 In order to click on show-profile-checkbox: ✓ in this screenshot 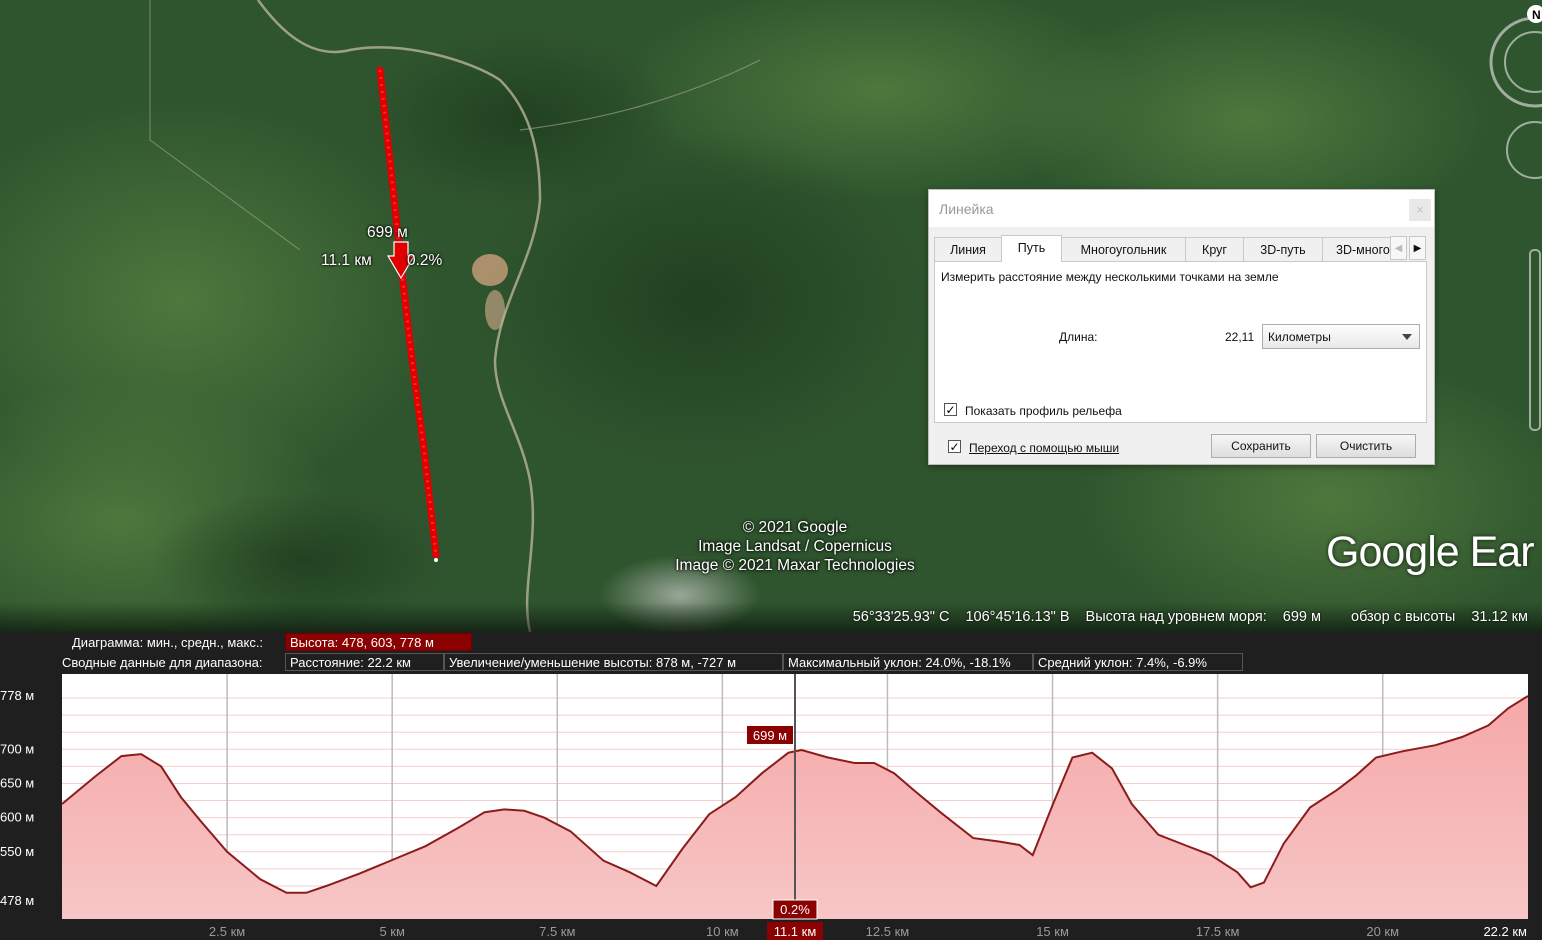, I will do `click(950, 409)`.